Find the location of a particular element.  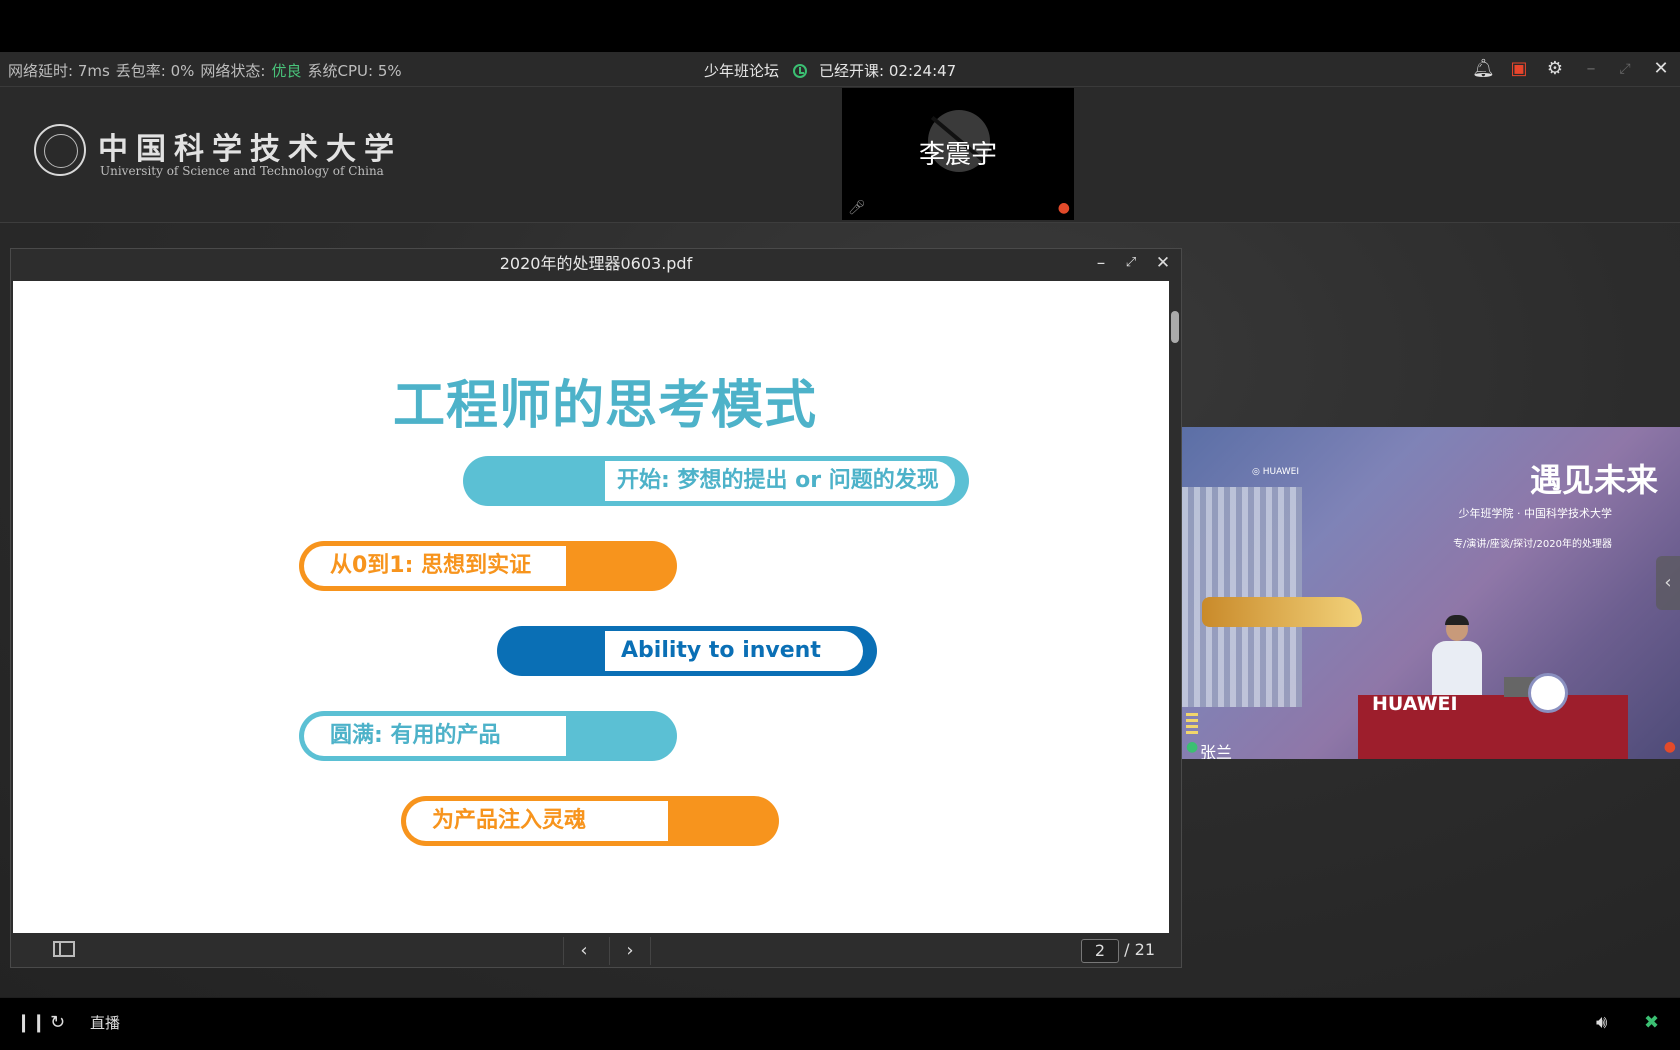

top-letterbox is located at coordinates (840, 26).